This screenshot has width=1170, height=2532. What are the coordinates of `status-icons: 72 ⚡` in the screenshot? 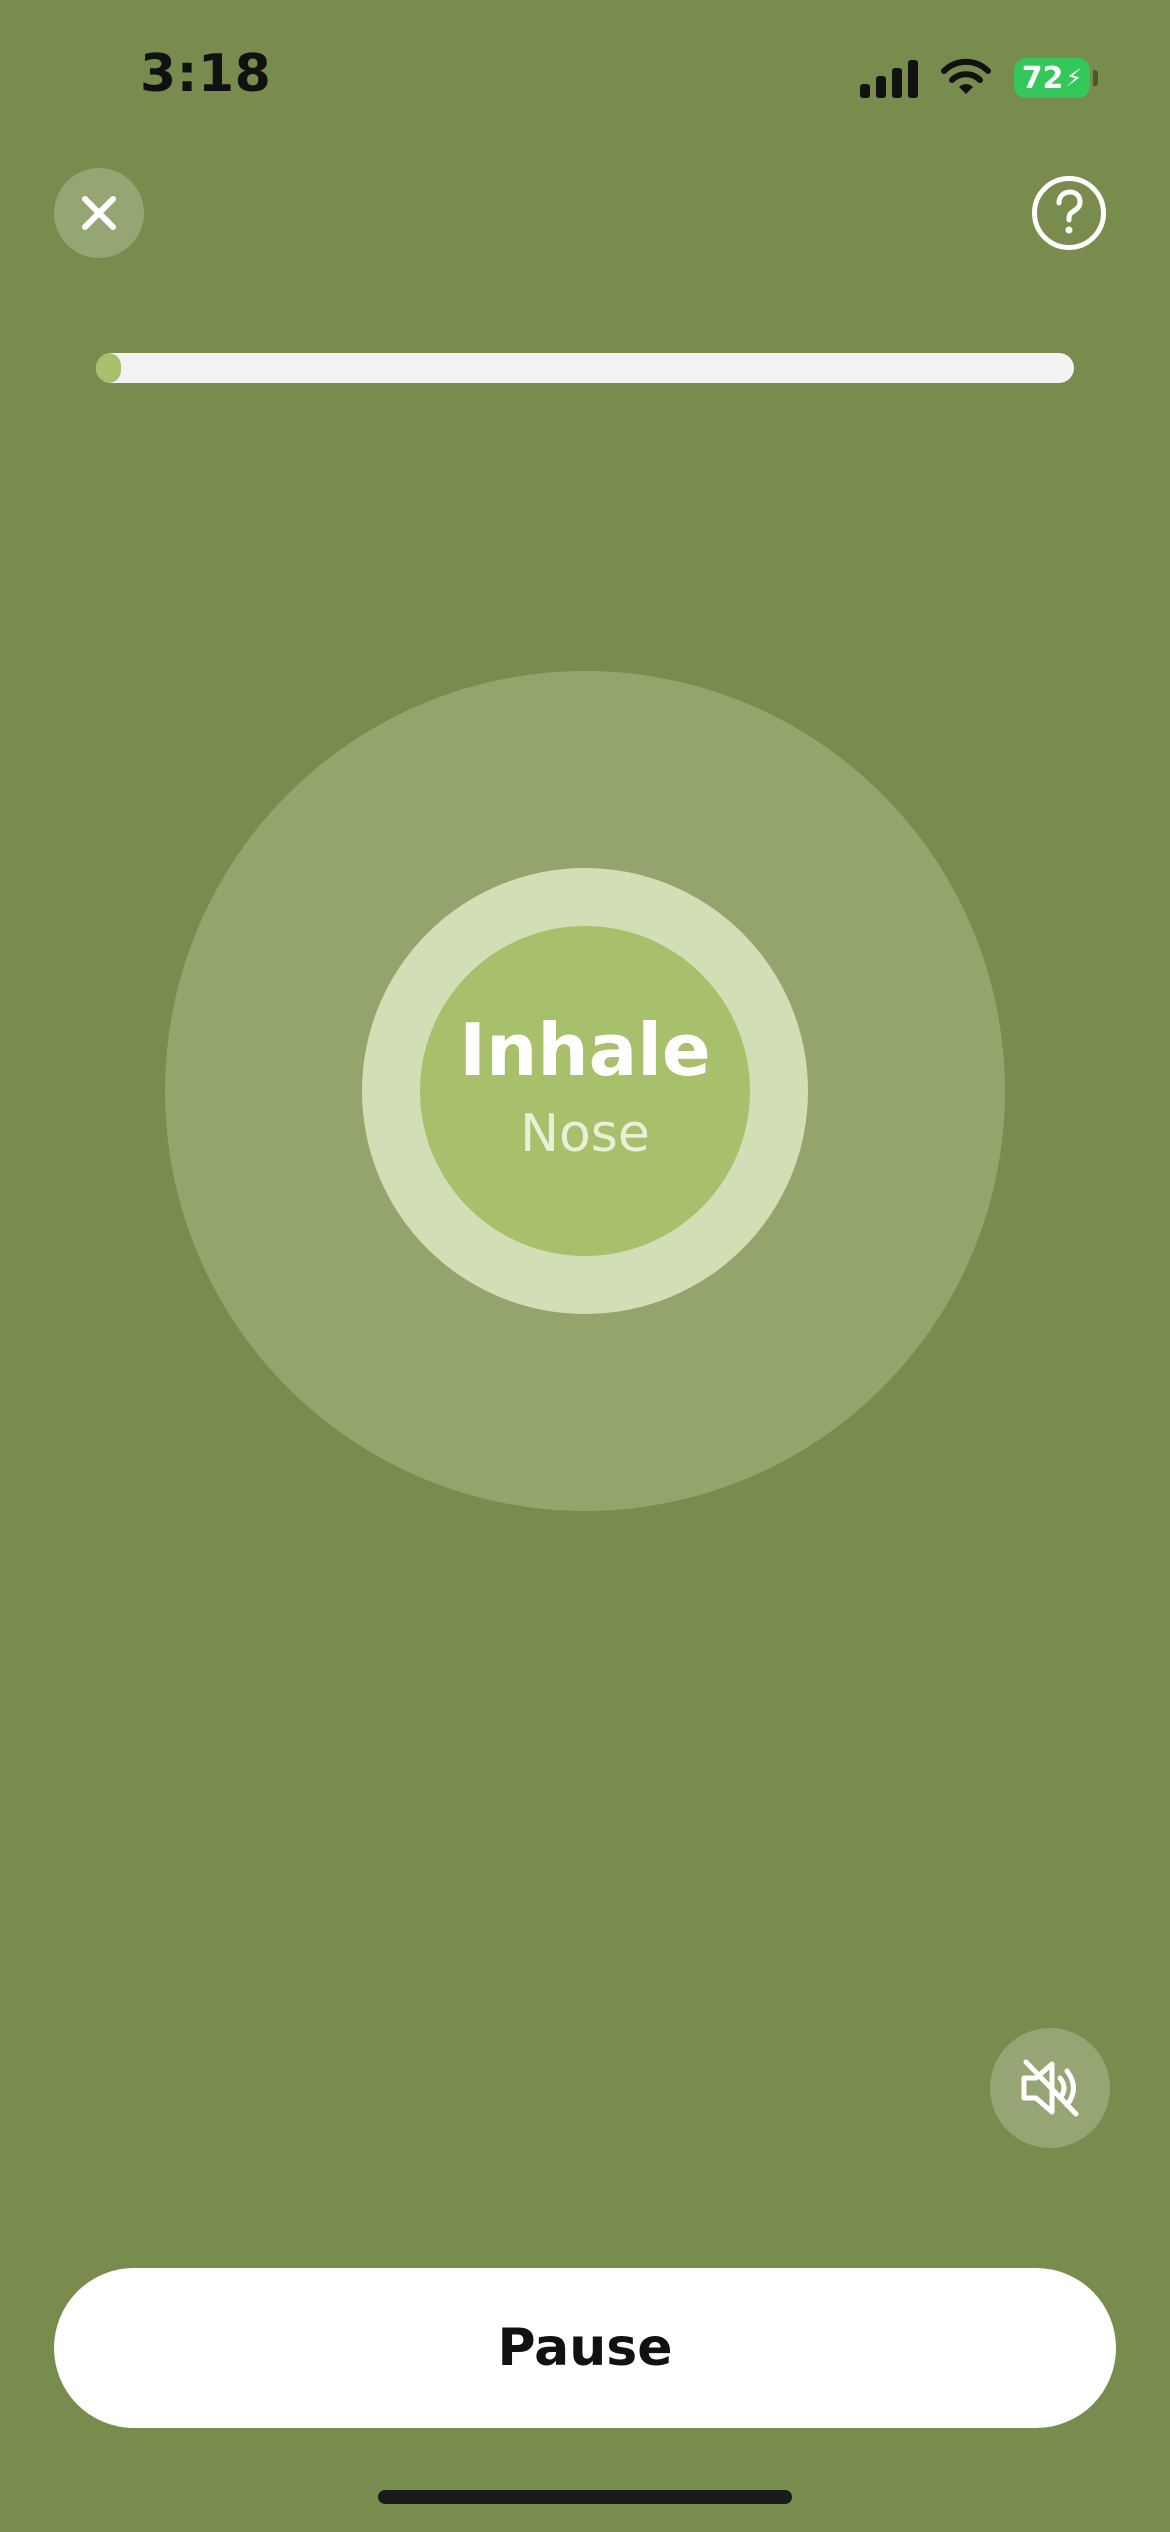 It's located at (979, 78).